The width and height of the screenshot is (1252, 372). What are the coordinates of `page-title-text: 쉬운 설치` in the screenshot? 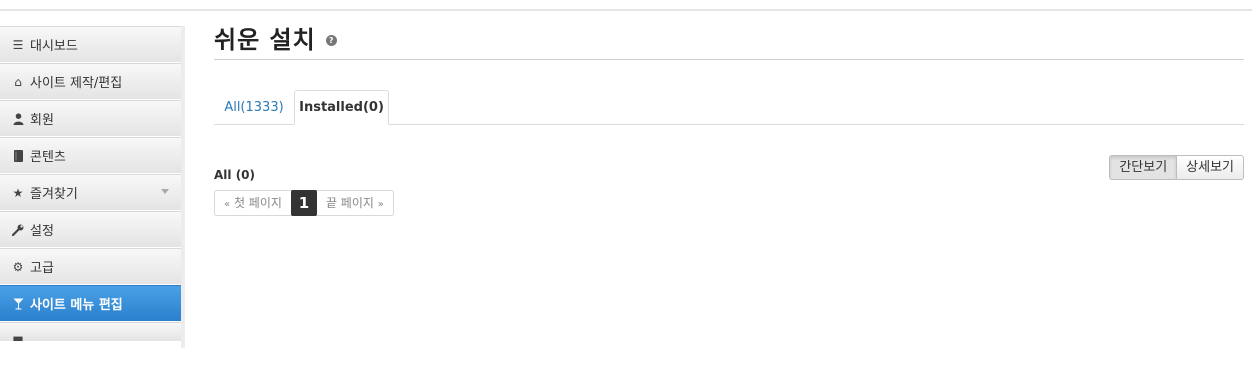 It's located at (265, 40).